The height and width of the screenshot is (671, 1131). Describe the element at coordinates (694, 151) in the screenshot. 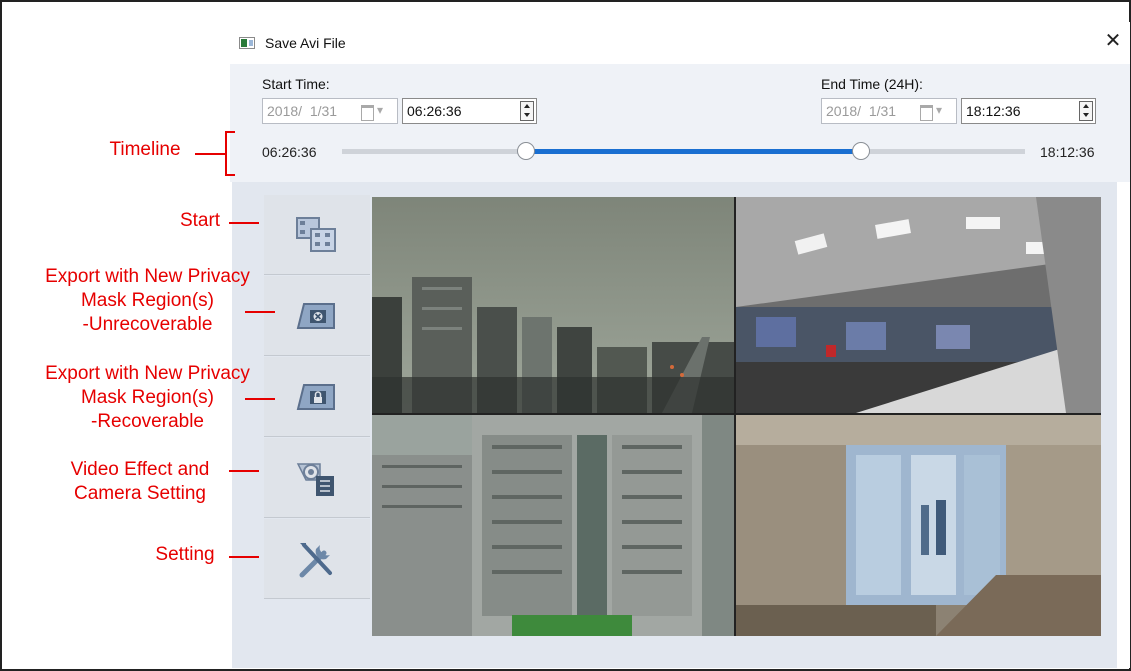

I see `timeline-selected-range` at that location.